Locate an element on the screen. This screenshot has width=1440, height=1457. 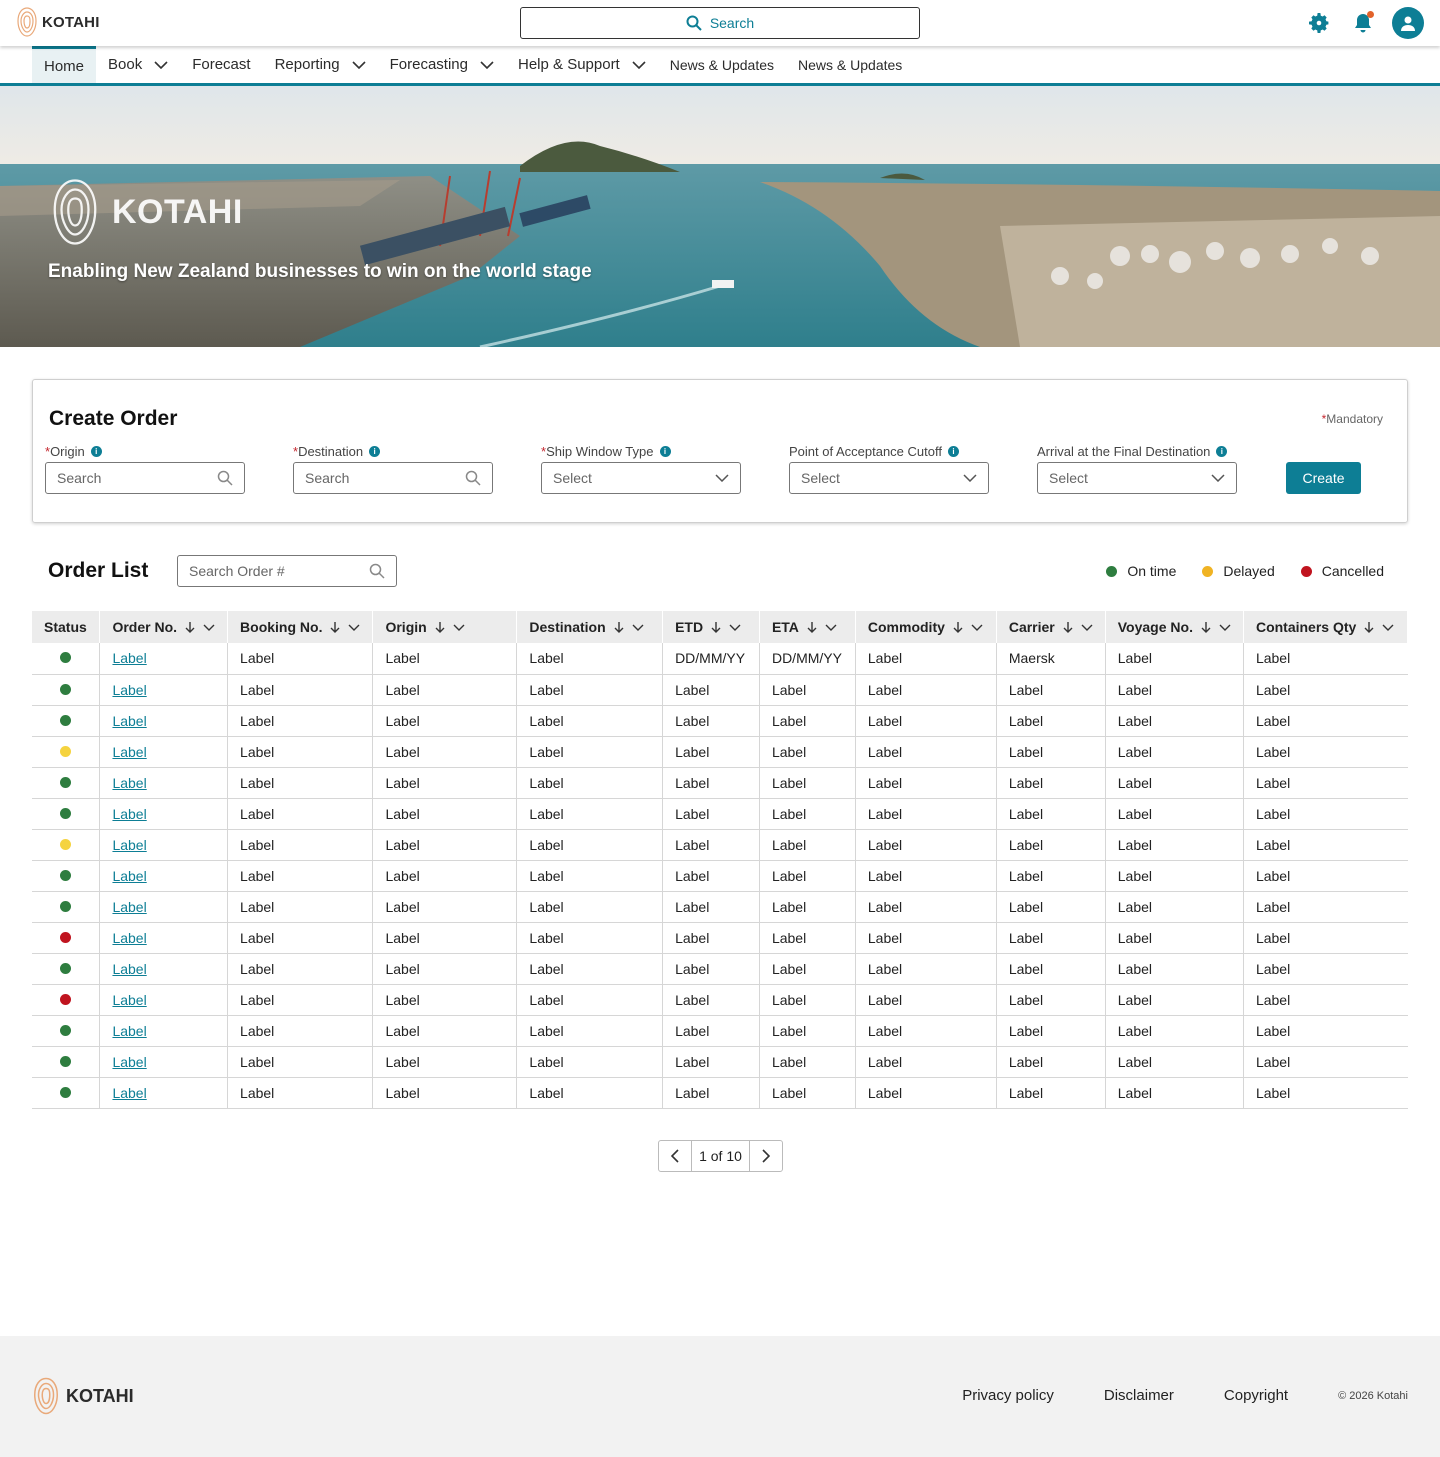
search-icon is located at coordinates (694, 23).